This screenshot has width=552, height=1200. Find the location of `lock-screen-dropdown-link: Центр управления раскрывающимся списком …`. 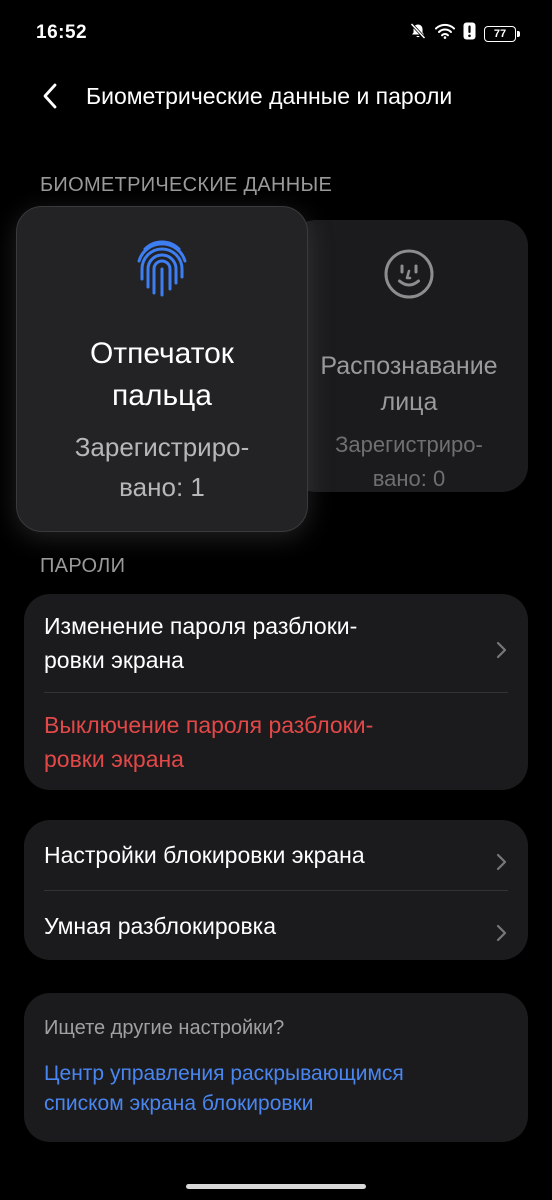

lock-screen-dropdown-link: Центр управления раскрывающимся списком … is located at coordinates (274, 1089).